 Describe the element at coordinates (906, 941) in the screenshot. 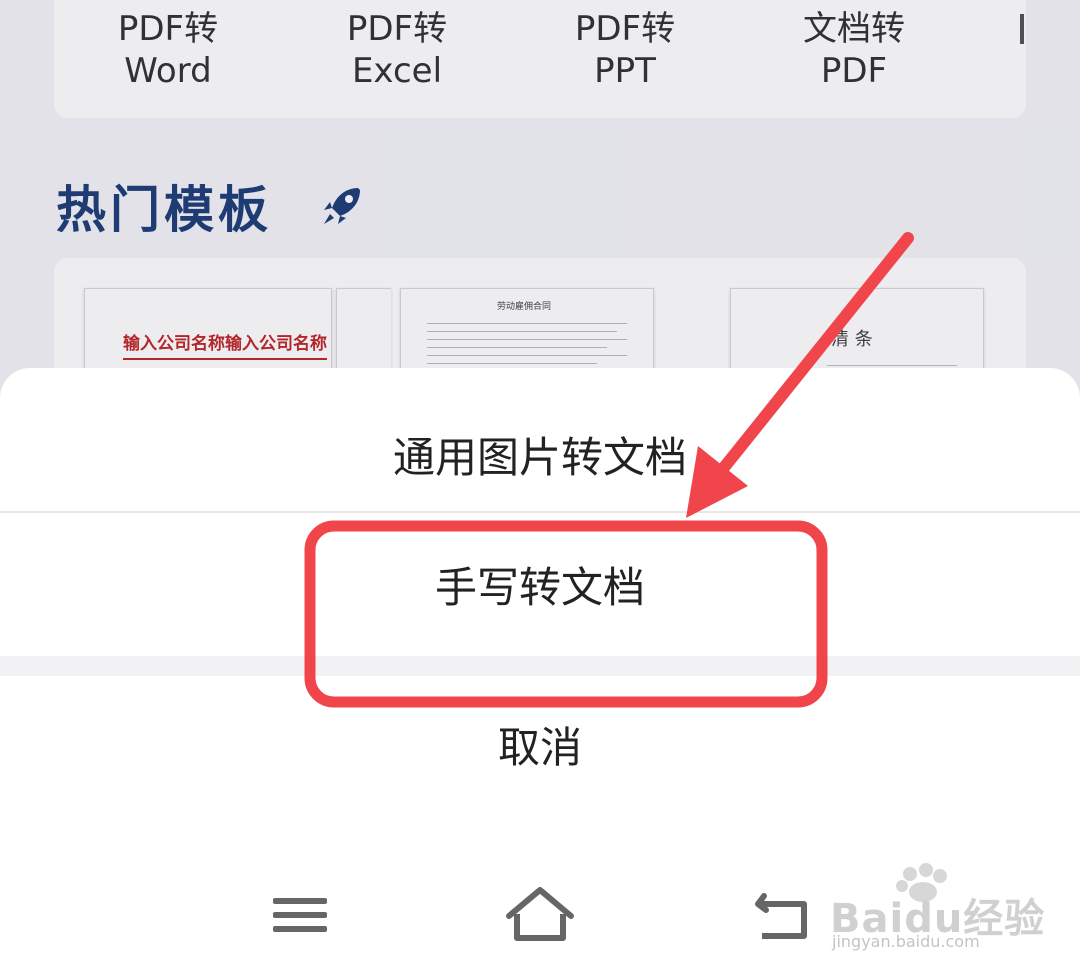

I see `watermark-url: jingyan.baidu.com` at that location.